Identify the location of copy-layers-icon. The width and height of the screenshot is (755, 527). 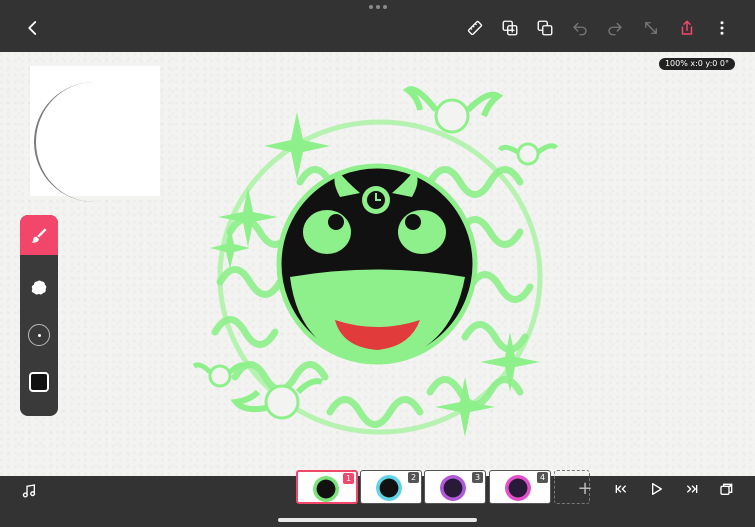
(510, 28).